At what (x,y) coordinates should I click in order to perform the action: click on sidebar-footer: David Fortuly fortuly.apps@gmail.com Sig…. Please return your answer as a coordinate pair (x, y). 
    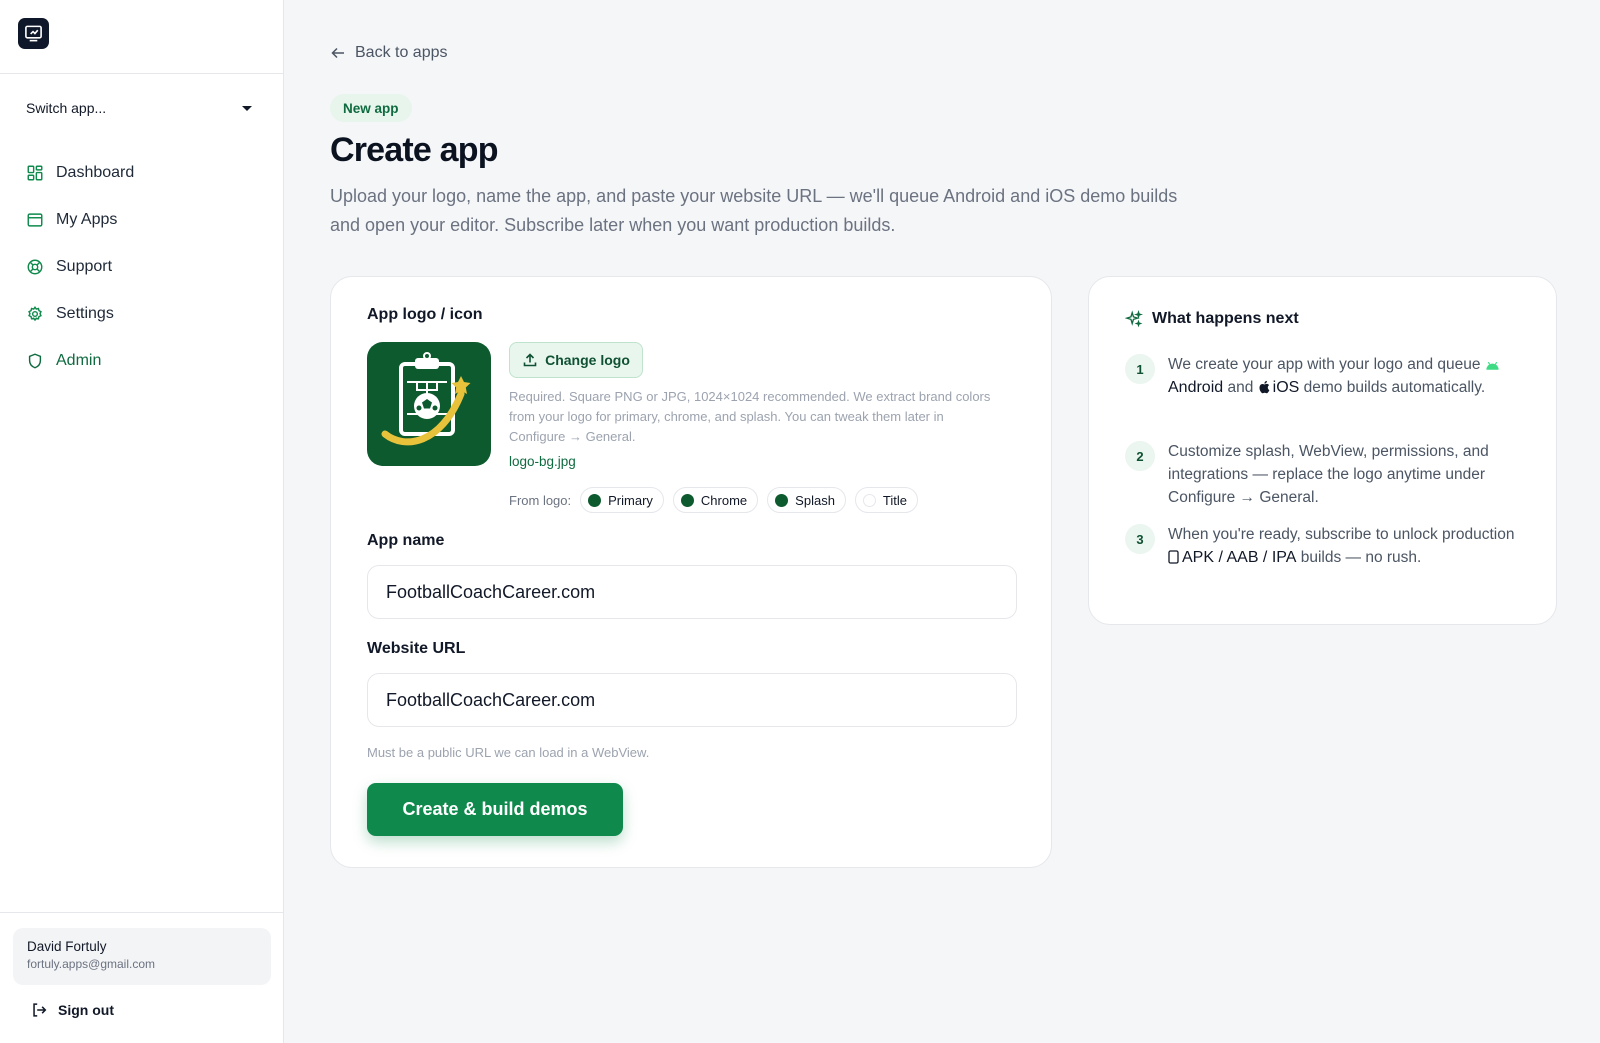
    Looking at the image, I should click on (142, 977).